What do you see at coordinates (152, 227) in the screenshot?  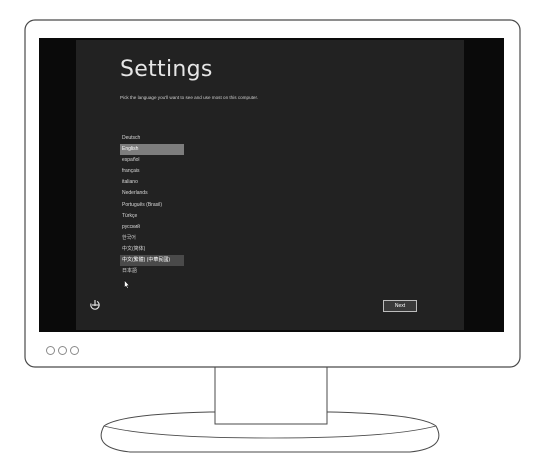 I see `language-option: русский` at bounding box center [152, 227].